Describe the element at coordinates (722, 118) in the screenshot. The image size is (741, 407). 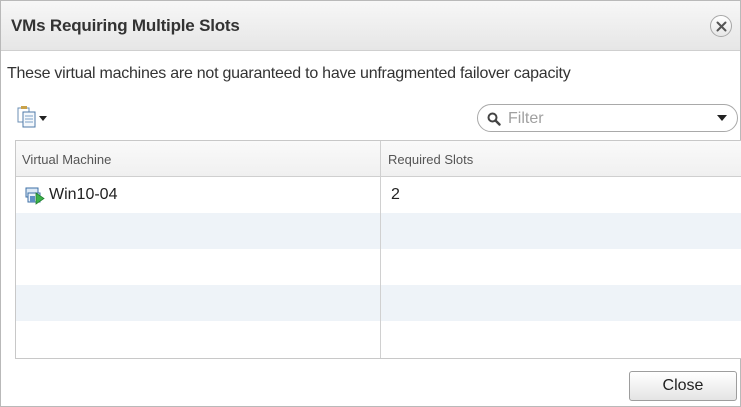
I see `chevron-down-icon` at that location.